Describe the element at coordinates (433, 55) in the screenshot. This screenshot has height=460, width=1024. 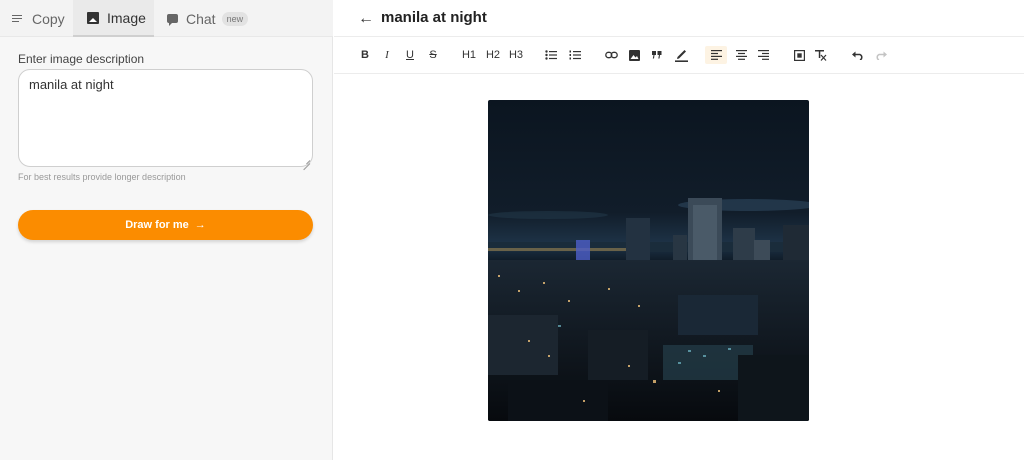
I see `strikethrough-button: S` at that location.